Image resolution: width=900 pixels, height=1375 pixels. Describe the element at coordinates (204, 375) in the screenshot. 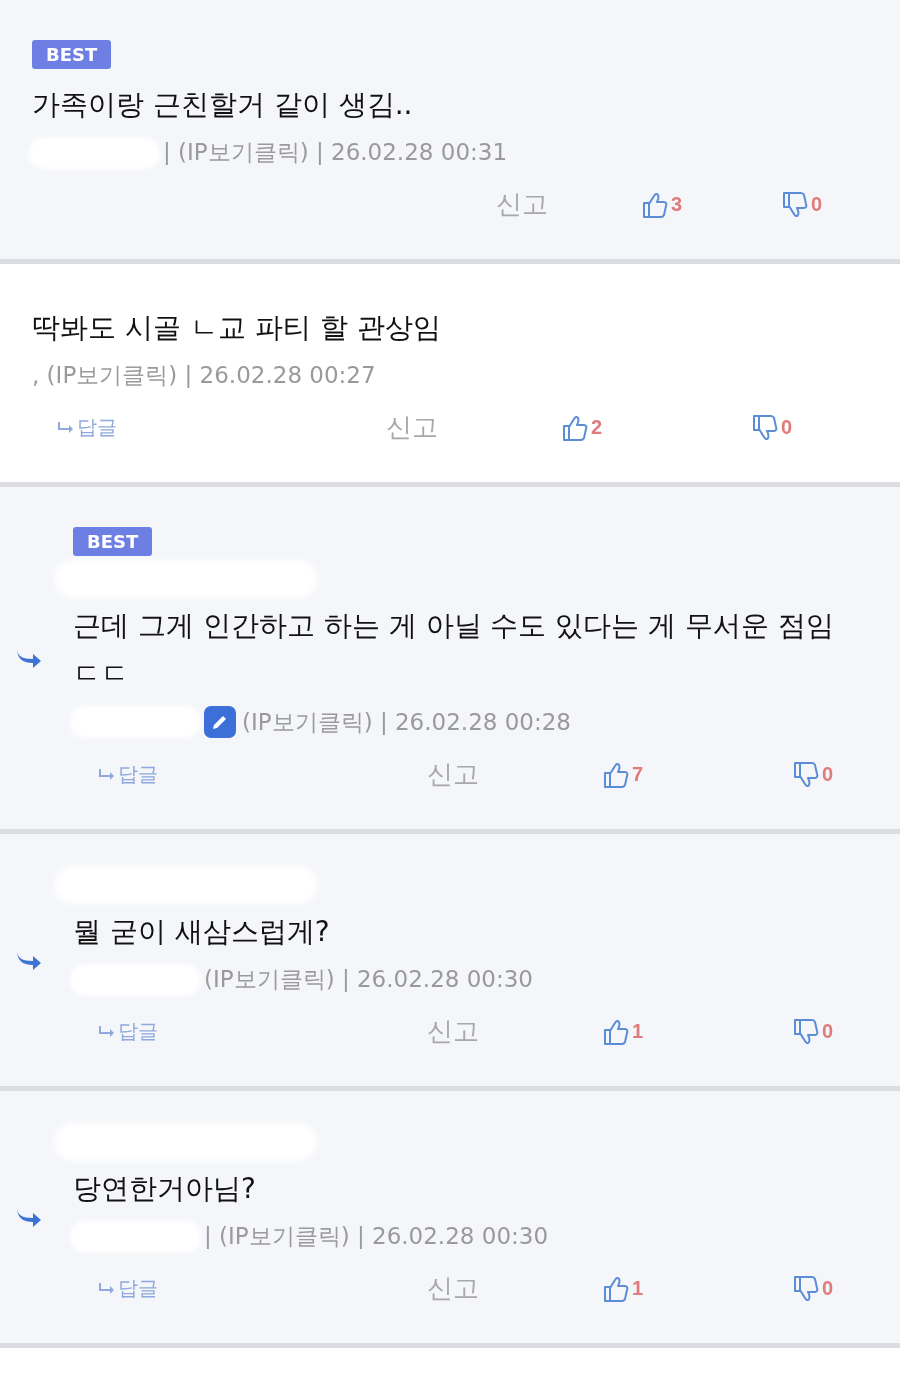

I see `comment-meta: , (IP보기클릭) | 26.02.28 00:27` at that location.